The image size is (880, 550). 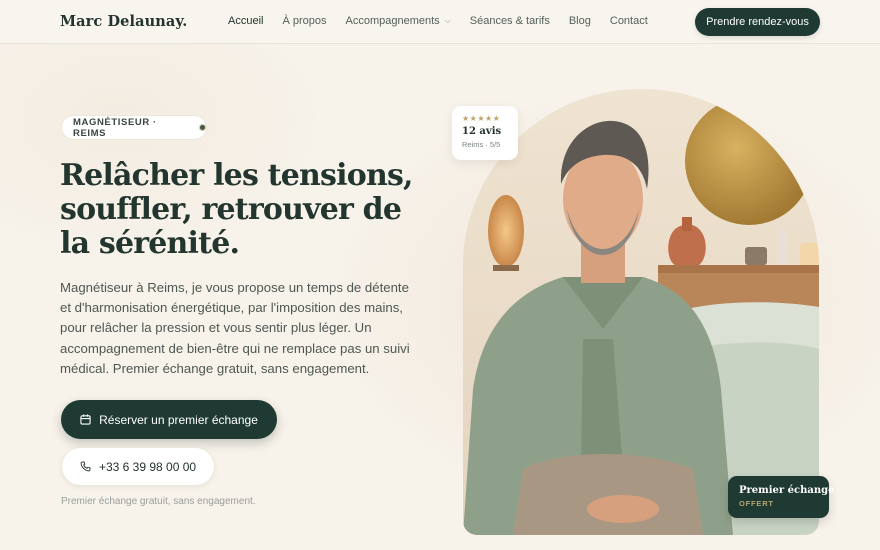 I want to click on nav-item-accueil: Accueil, so click(x=245, y=21).